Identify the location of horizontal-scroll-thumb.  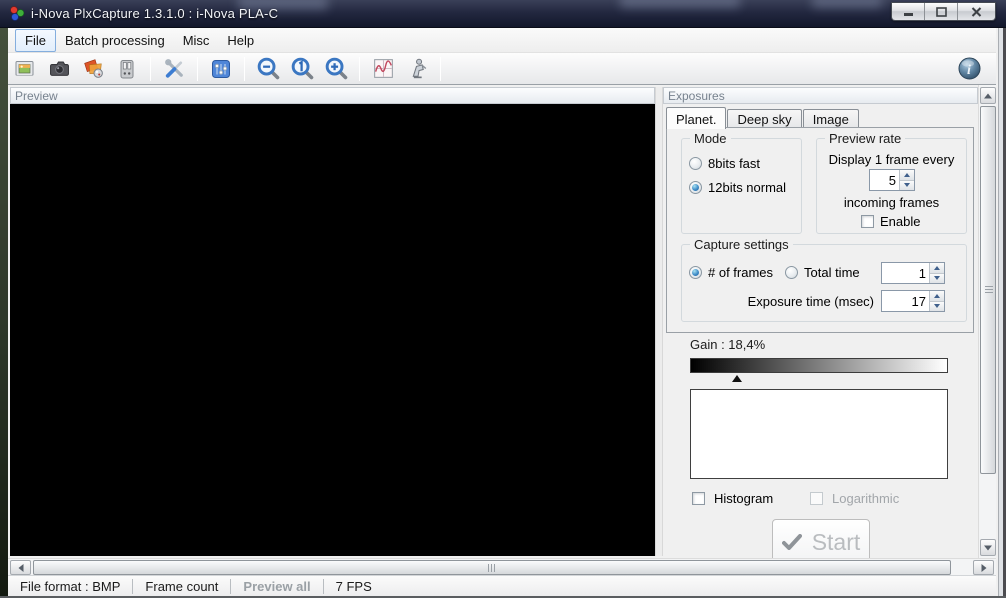
(492, 567).